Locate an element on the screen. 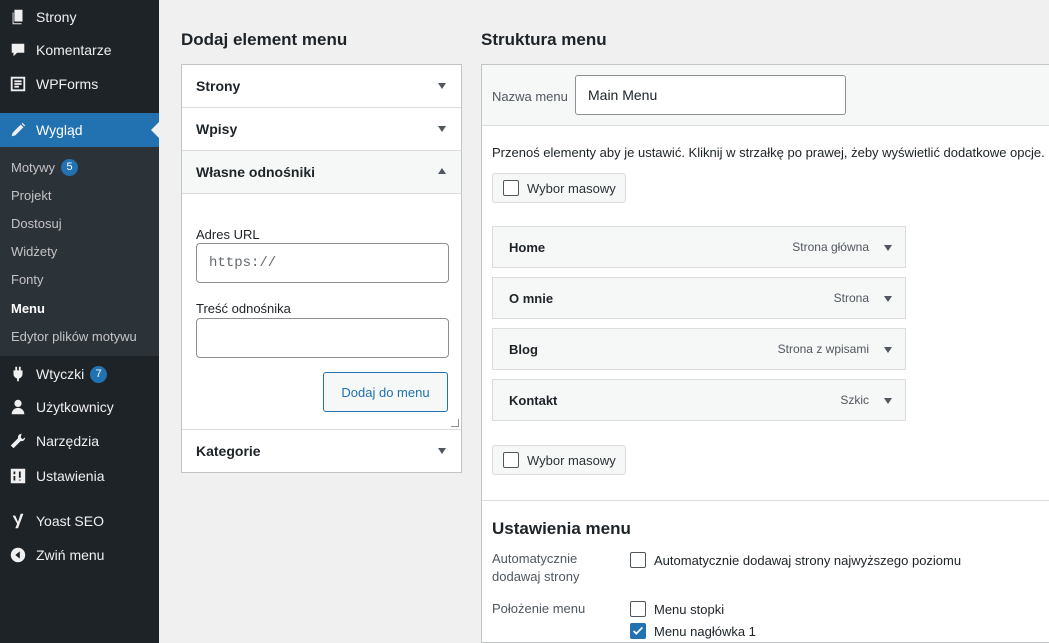 The image size is (1049, 643). users-icon is located at coordinates (18, 407).